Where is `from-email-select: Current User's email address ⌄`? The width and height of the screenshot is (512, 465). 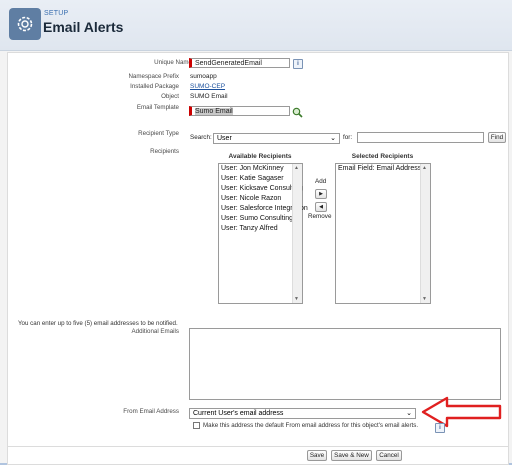
from-email-select: Current User's email address ⌄ is located at coordinates (302, 413).